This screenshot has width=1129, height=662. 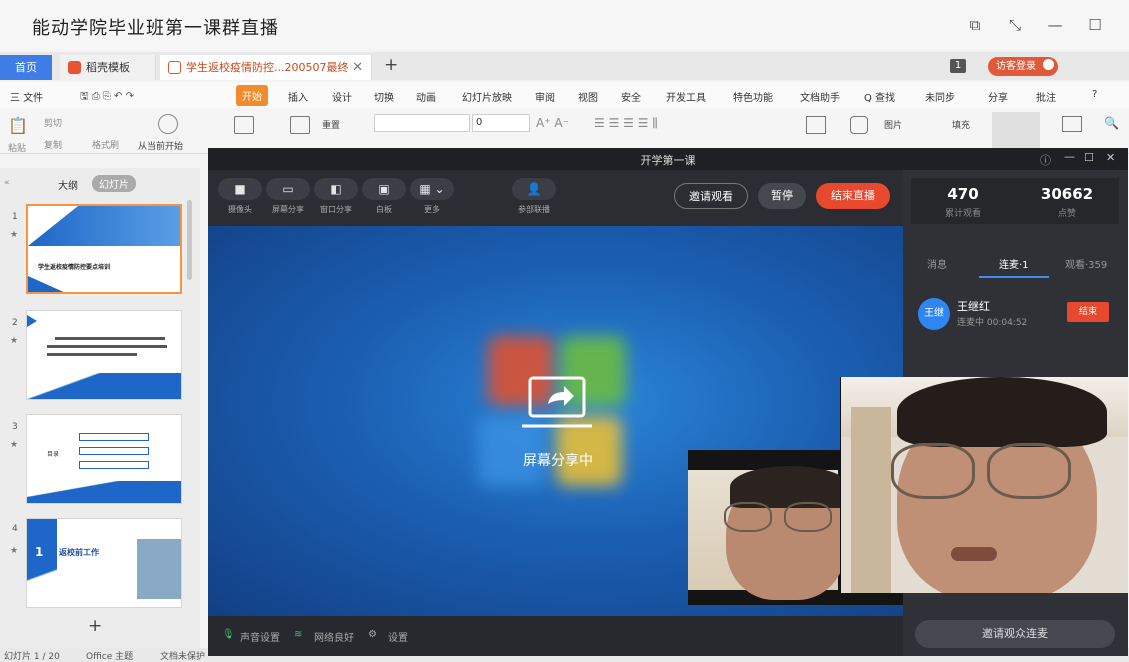 I want to click on screen-icon, so click(x=1072, y=124).